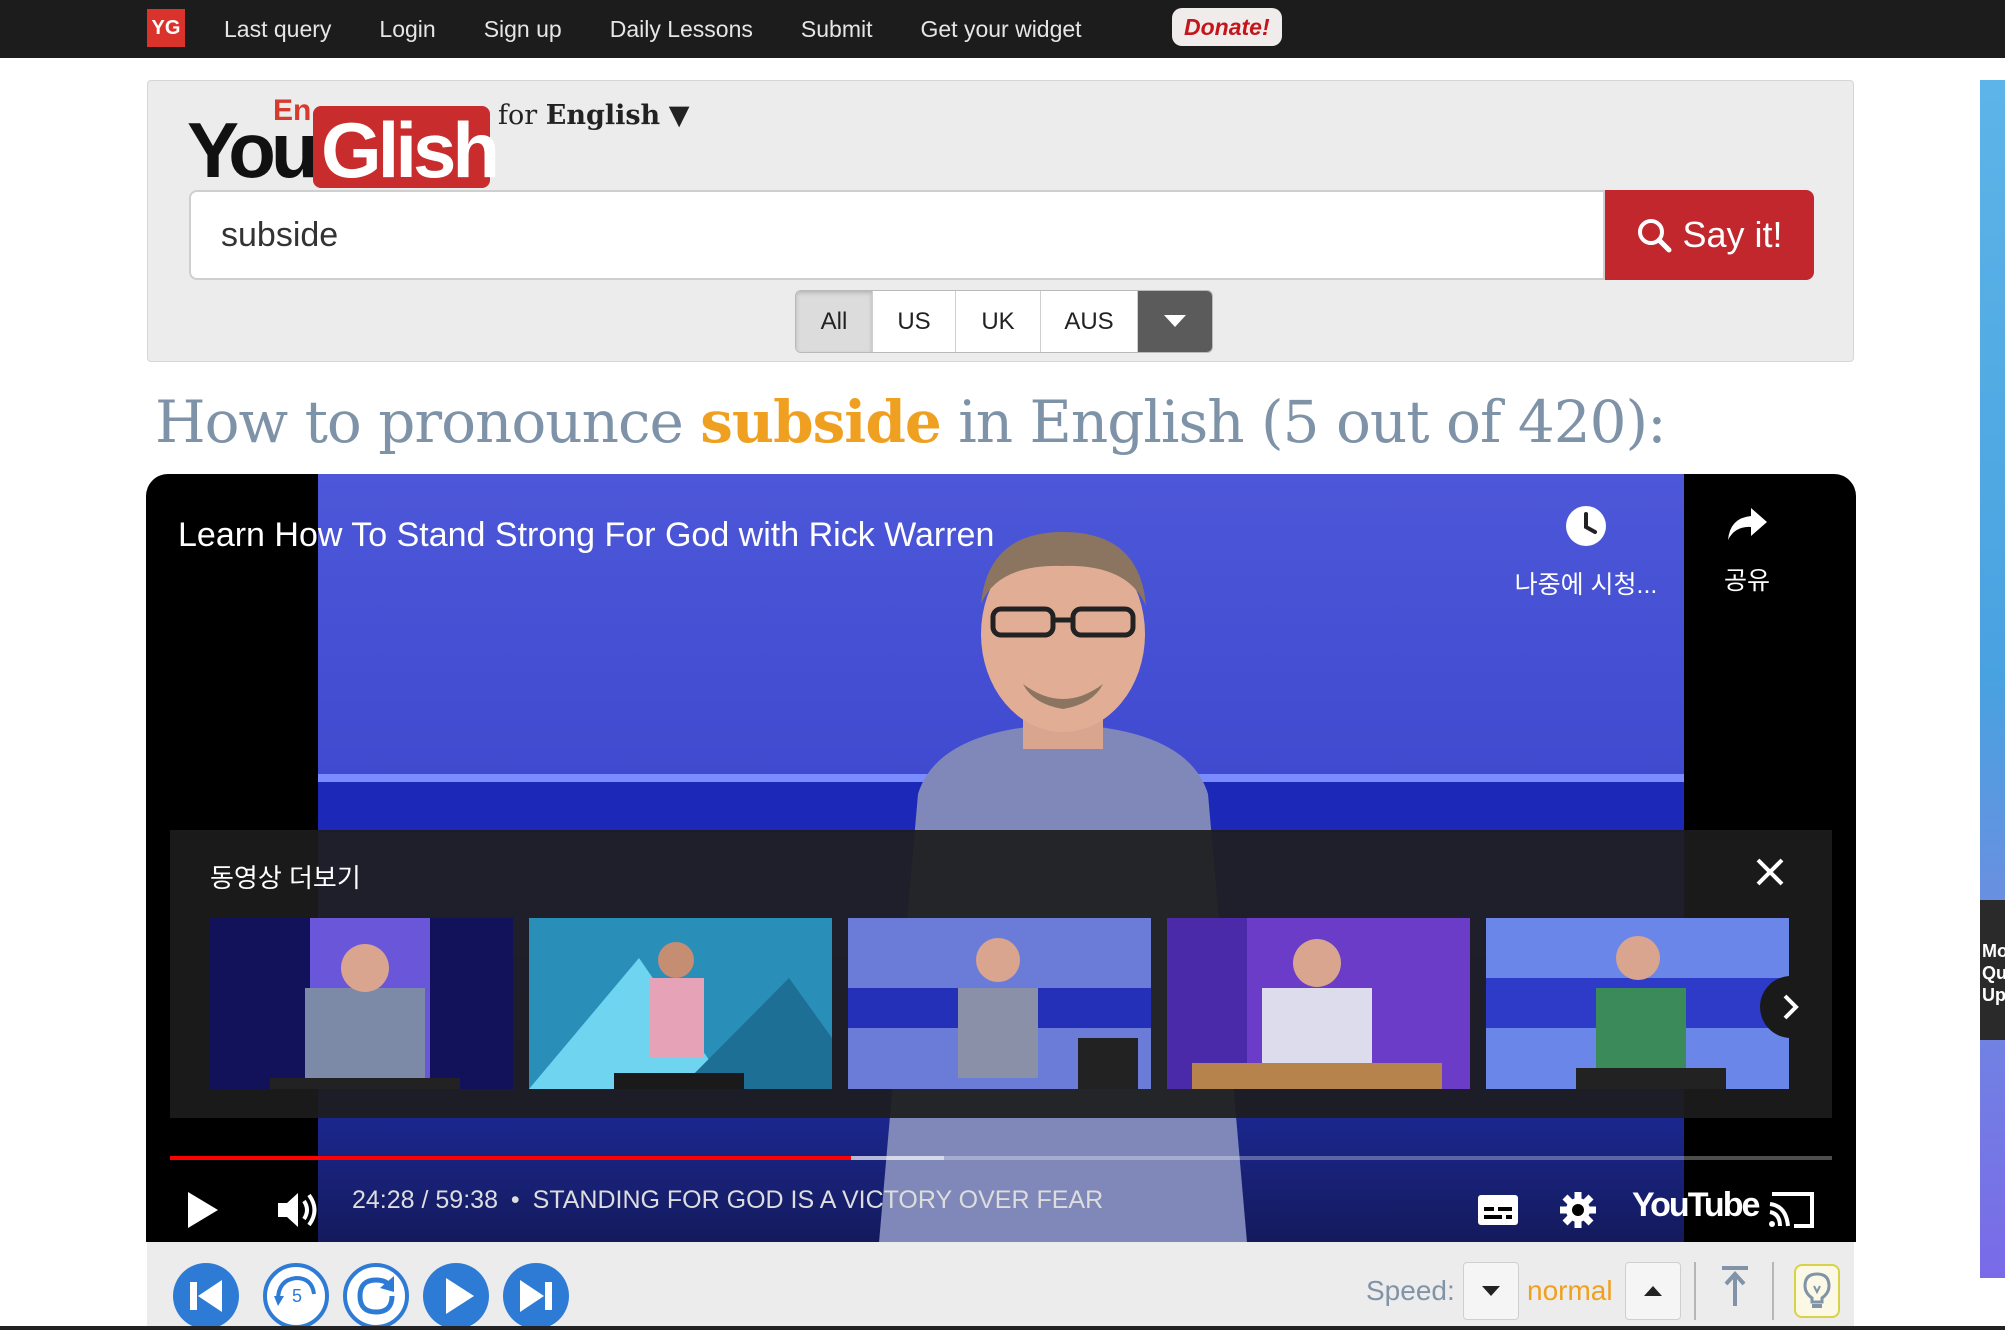 The height and width of the screenshot is (1330, 2005). Describe the element at coordinates (277, 29) in the screenshot. I see `nav-last-query: Last query` at that location.